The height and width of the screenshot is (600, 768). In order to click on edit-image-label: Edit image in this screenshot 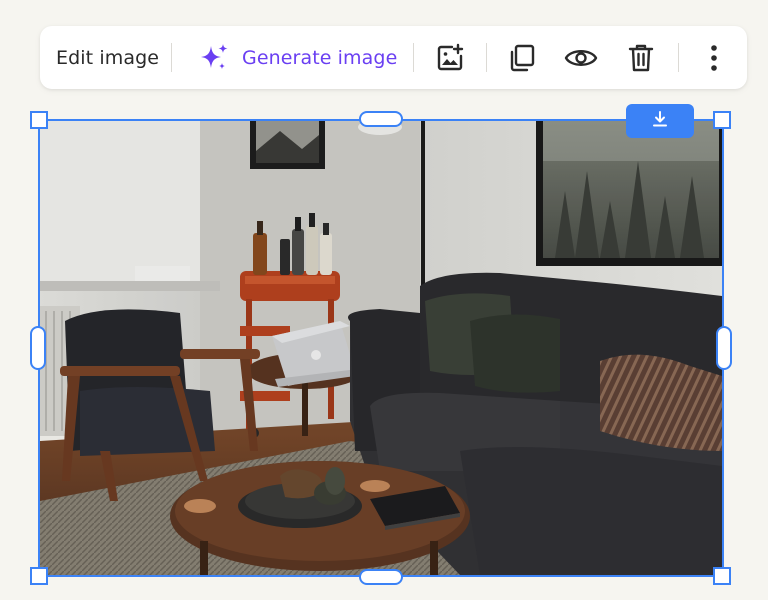, I will do `click(108, 57)`.